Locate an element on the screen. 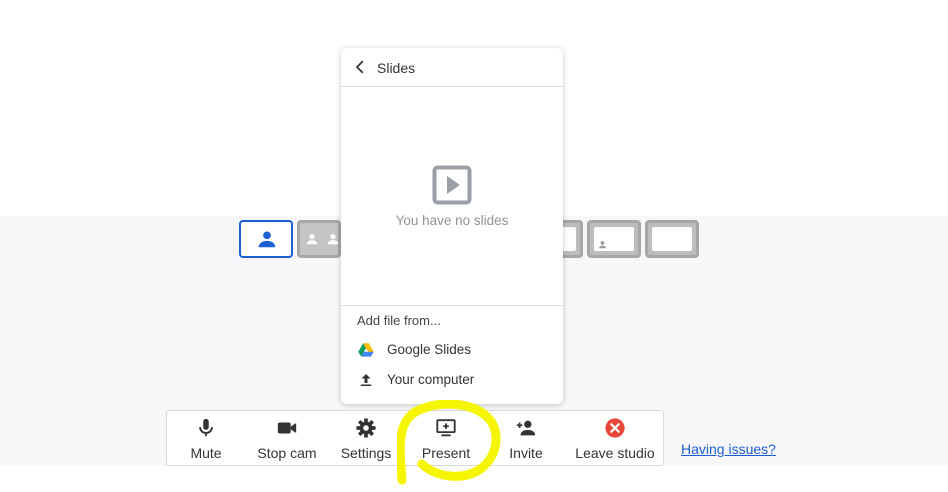 This screenshot has width=948, height=492. your-computer-label: Your computer is located at coordinates (431, 379).